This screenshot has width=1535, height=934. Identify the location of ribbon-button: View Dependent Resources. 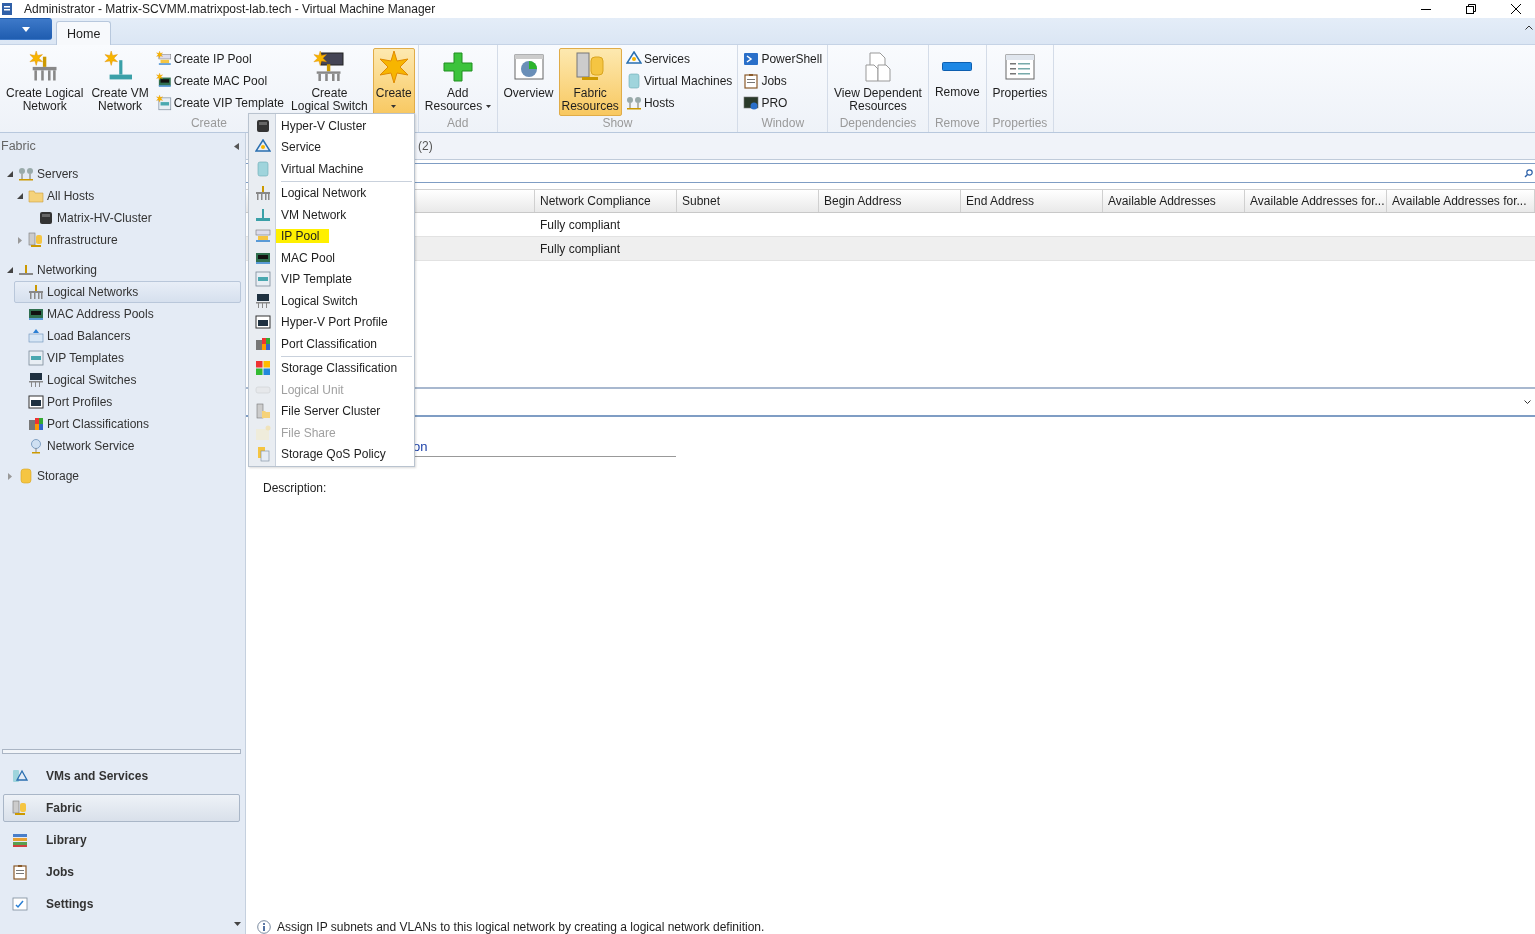
(878, 82).